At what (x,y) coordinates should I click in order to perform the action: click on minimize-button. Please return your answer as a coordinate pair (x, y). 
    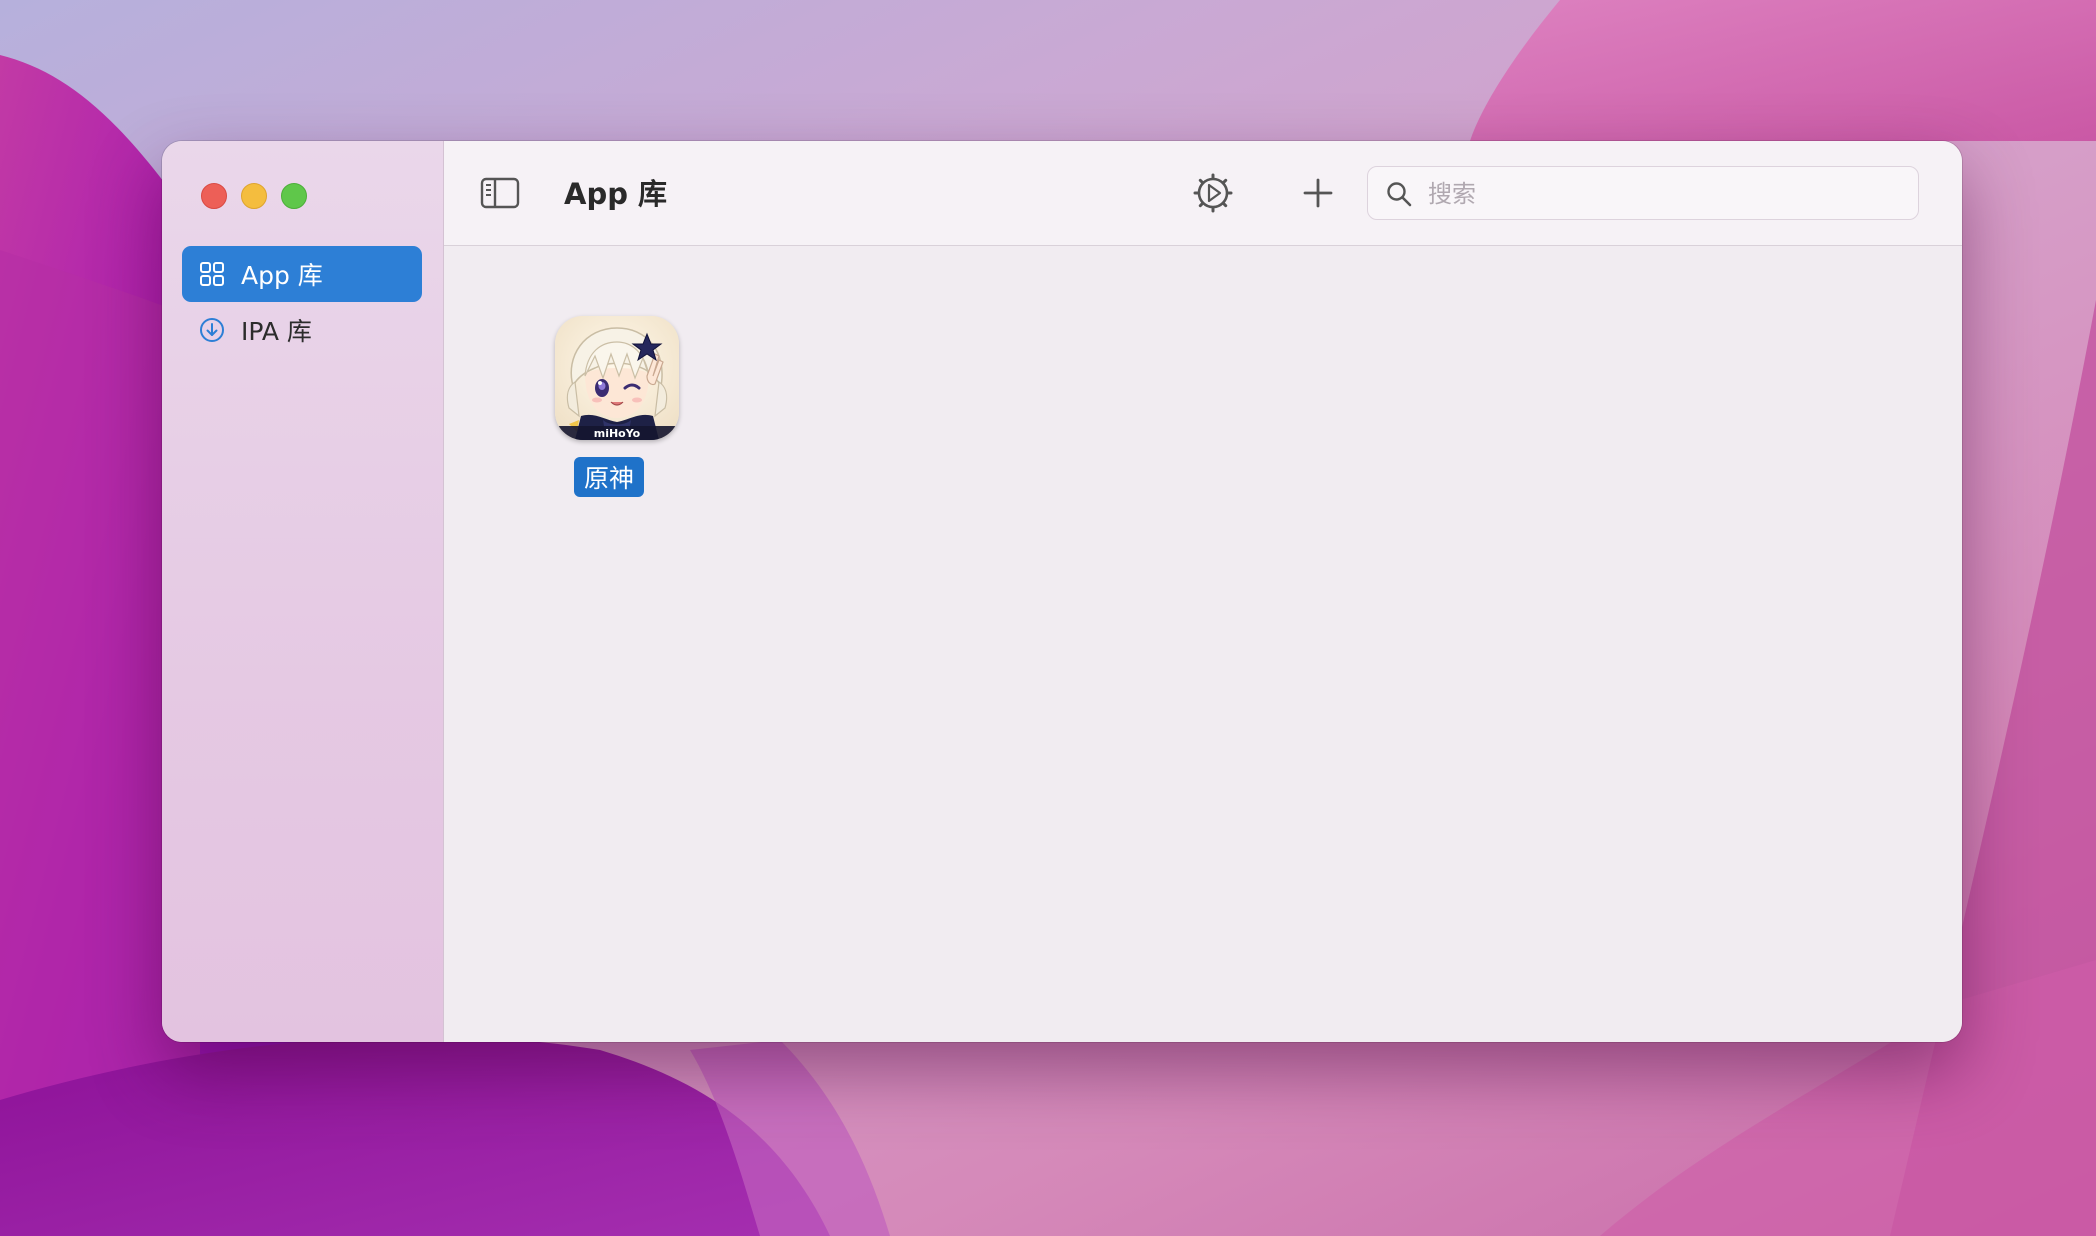
    Looking at the image, I should click on (254, 196).